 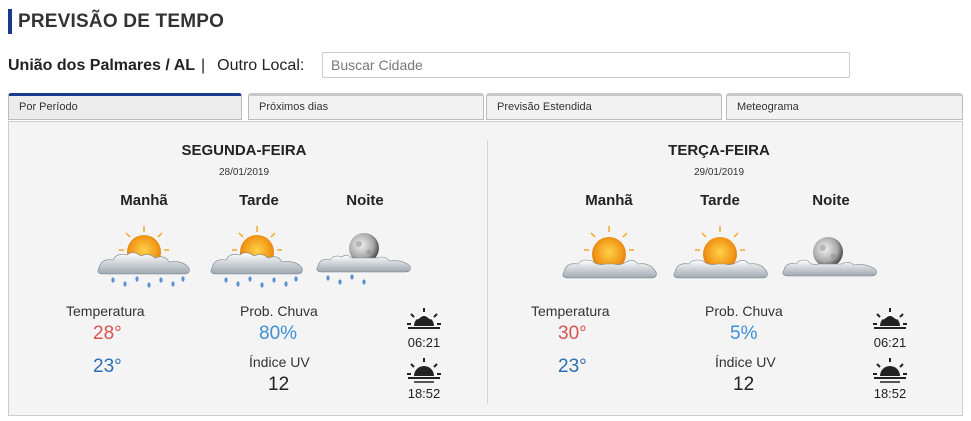 What do you see at coordinates (719, 150) in the screenshot?
I see `day-name: TERÇA-FEIRA` at bounding box center [719, 150].